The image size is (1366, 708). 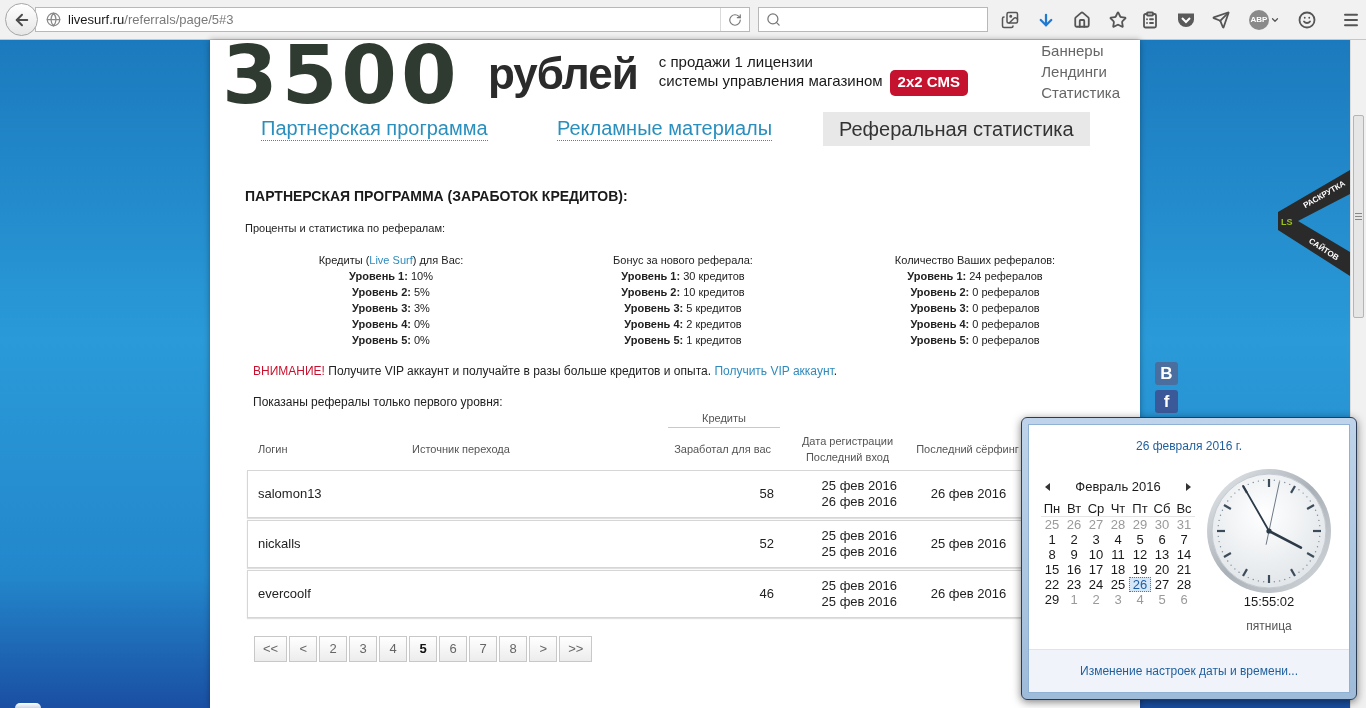 I want to click on vip-account-link: Получить VIP аккаунт, so click(x=774, y=371).